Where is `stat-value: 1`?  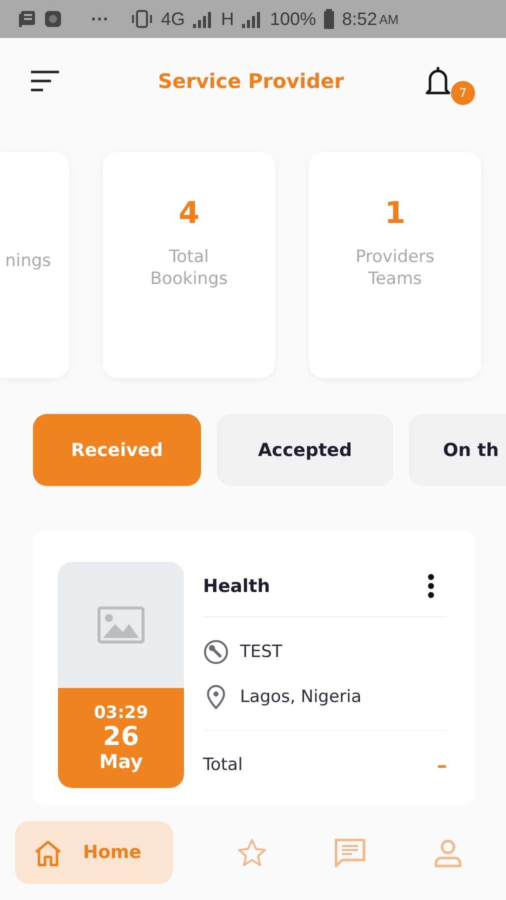 stat-value: 1 is located at coordinates (395, 214).